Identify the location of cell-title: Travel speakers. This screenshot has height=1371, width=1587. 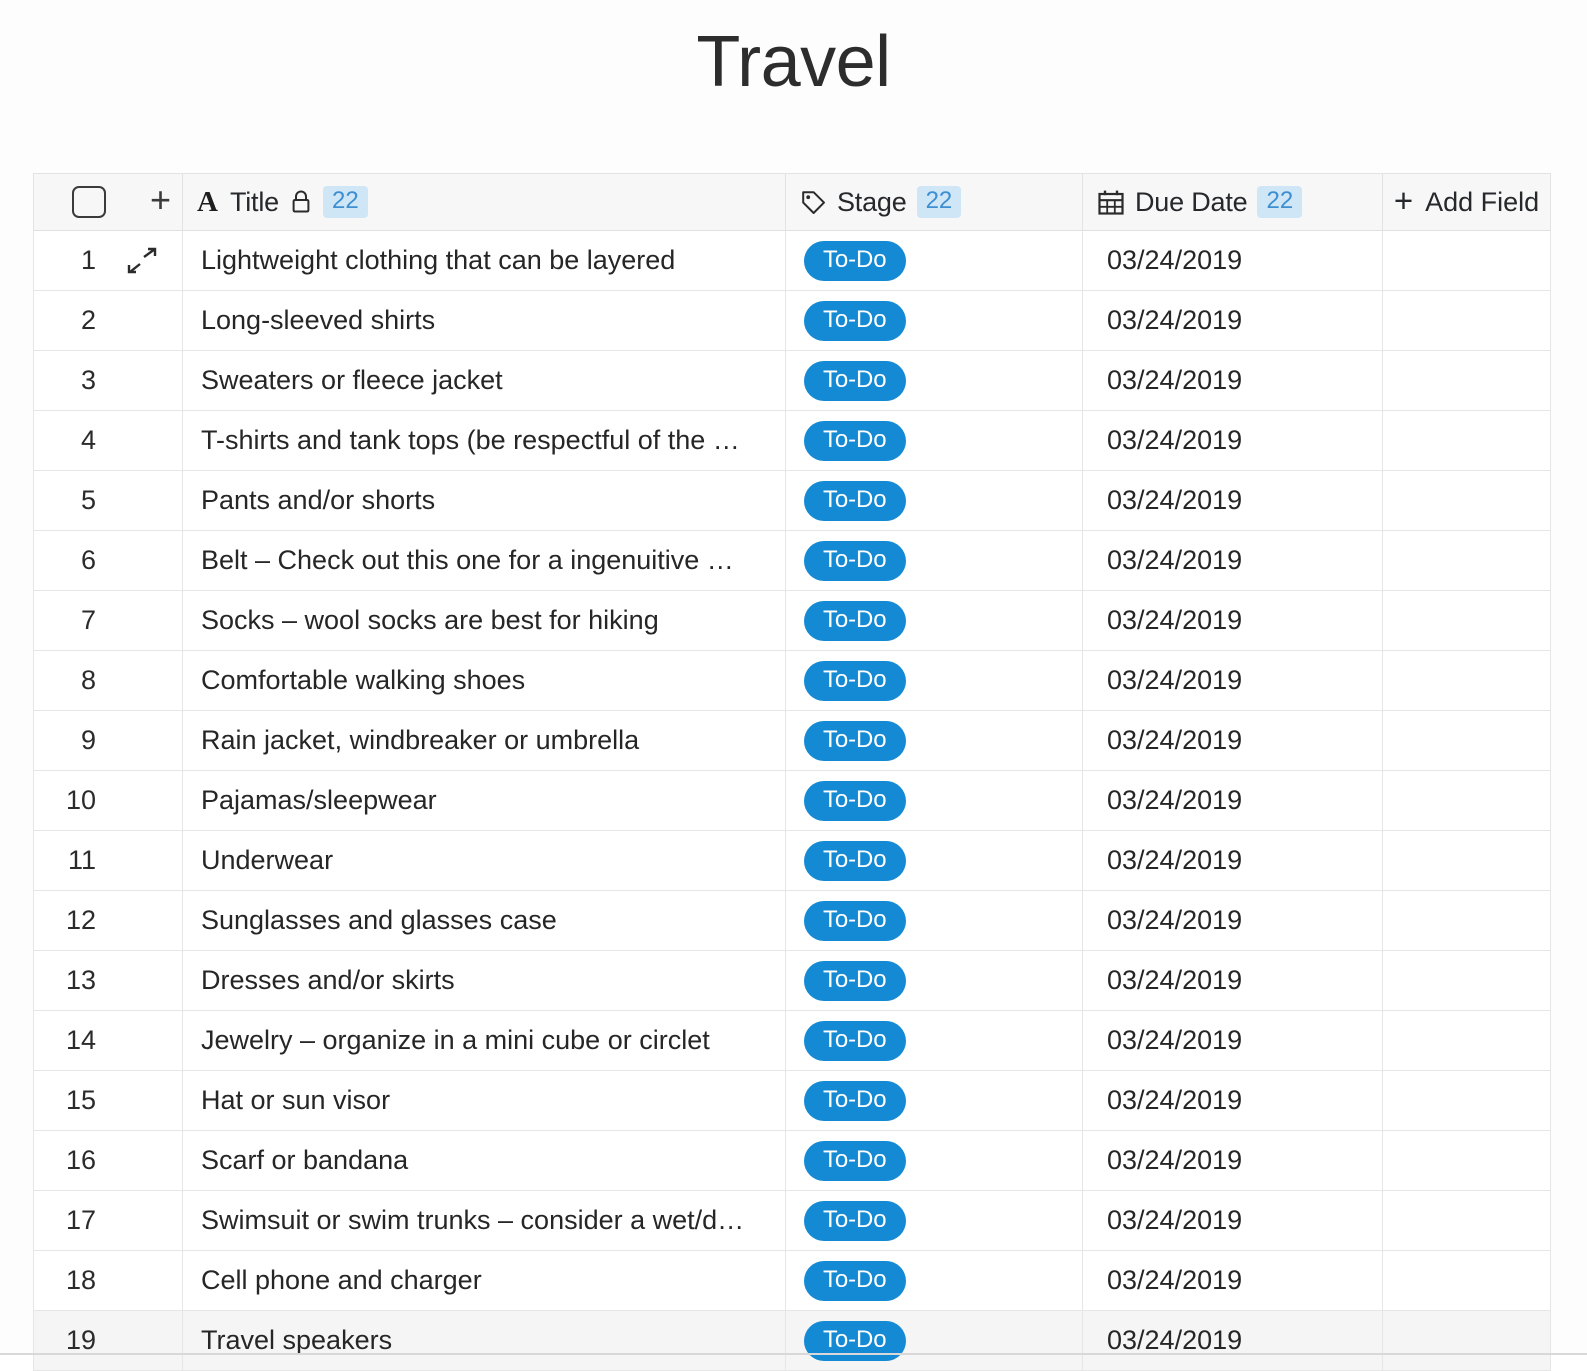
(484, 1341).